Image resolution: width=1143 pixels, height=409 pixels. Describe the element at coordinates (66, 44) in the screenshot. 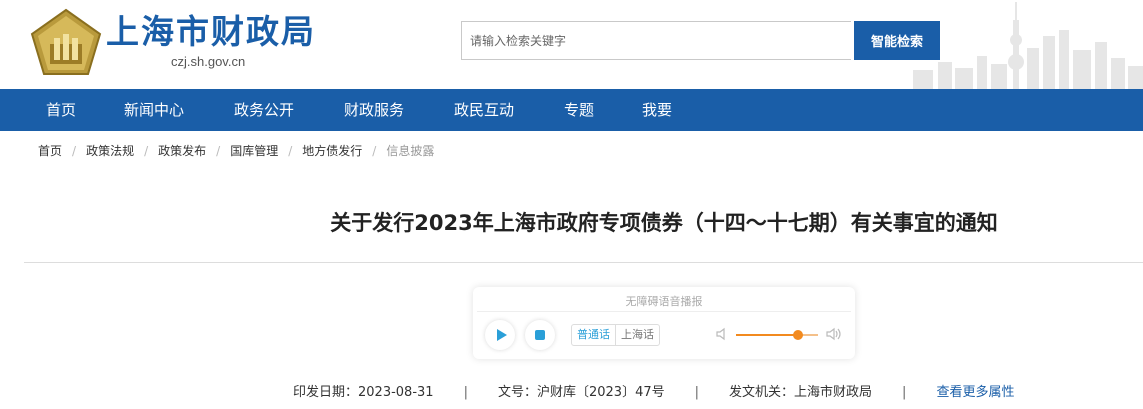

I see `emblem-logo-icon` at that location.